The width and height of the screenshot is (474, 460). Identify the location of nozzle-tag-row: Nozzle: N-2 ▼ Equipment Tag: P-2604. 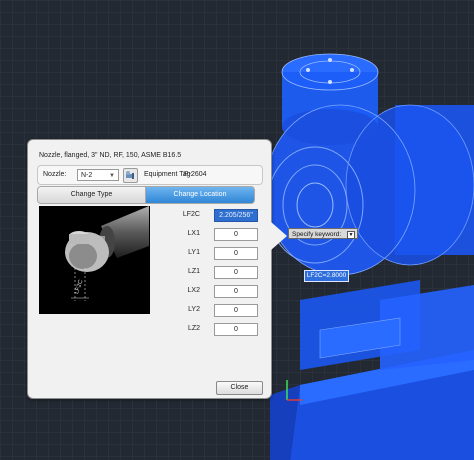
(150, 175).